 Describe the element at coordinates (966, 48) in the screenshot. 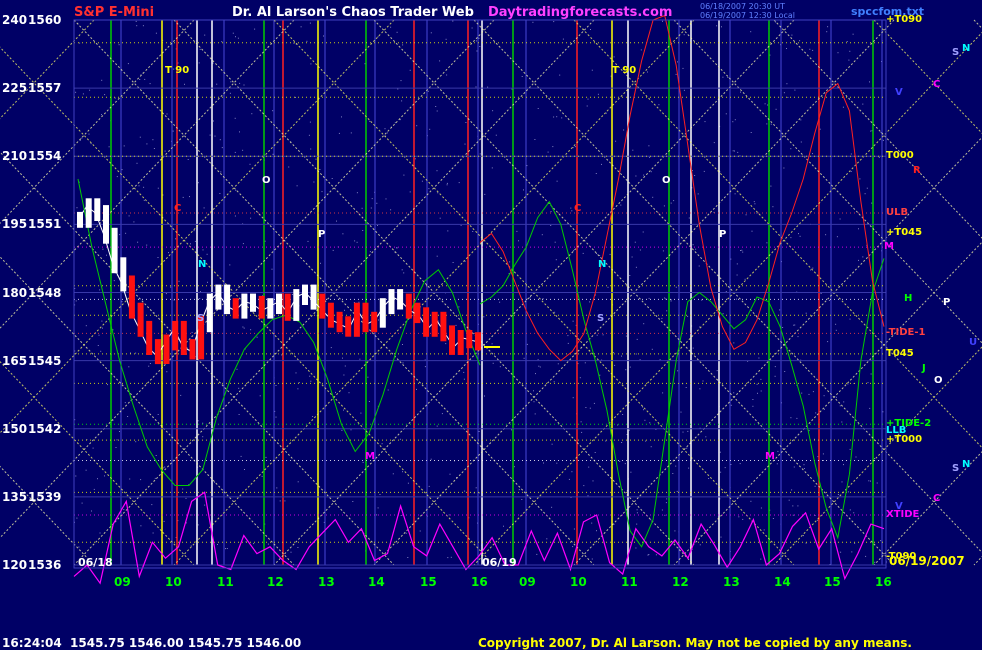

I see `planet-glyph: N` at that location.